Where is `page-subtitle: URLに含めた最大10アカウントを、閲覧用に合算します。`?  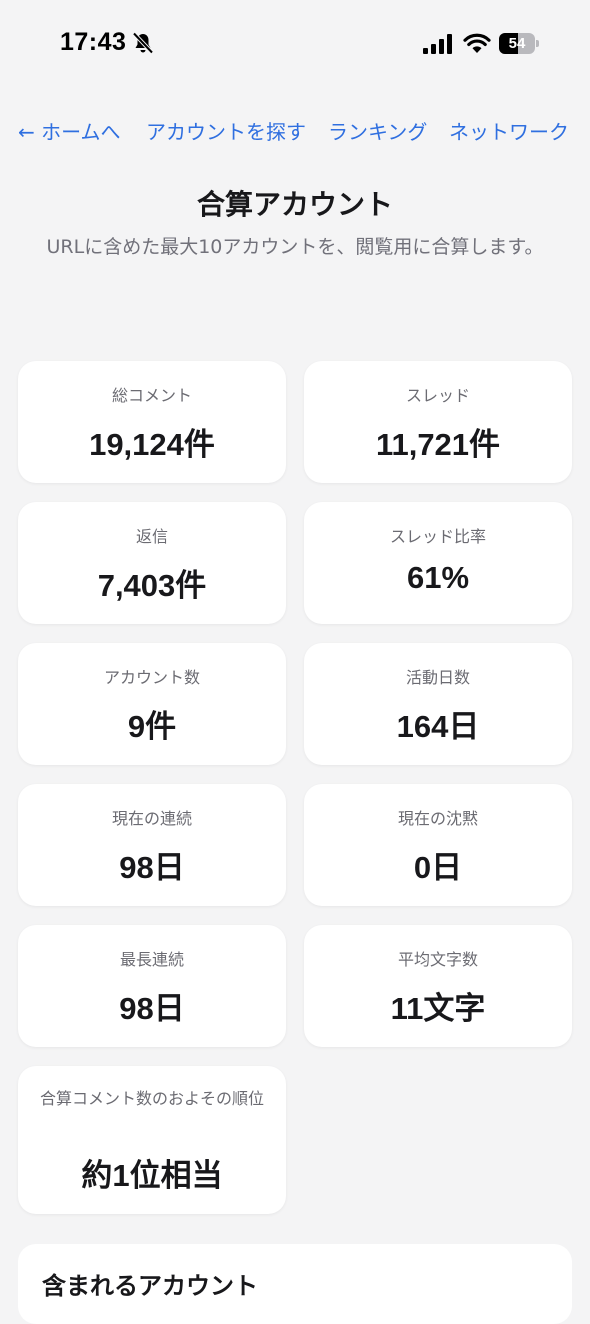
page-subtitle: URLに含めた最大10アカウントを、閲覧用に合算します。 is located at coordinates (295, 247).